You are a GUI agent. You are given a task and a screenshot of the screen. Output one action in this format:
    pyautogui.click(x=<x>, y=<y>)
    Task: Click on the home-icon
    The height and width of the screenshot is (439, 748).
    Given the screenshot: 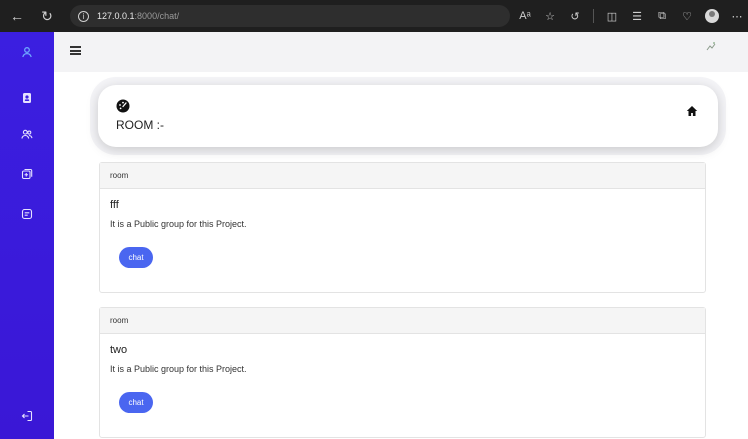 What is the action you would take?
    pyautogui.click(x=692, y=111)
    